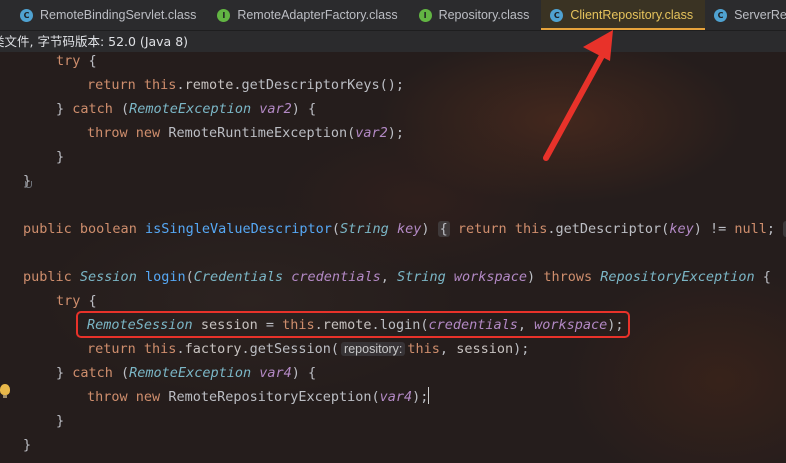 This screenshot has height=463, width=786. I want to click on annotation-arrow, so click(578, 95).